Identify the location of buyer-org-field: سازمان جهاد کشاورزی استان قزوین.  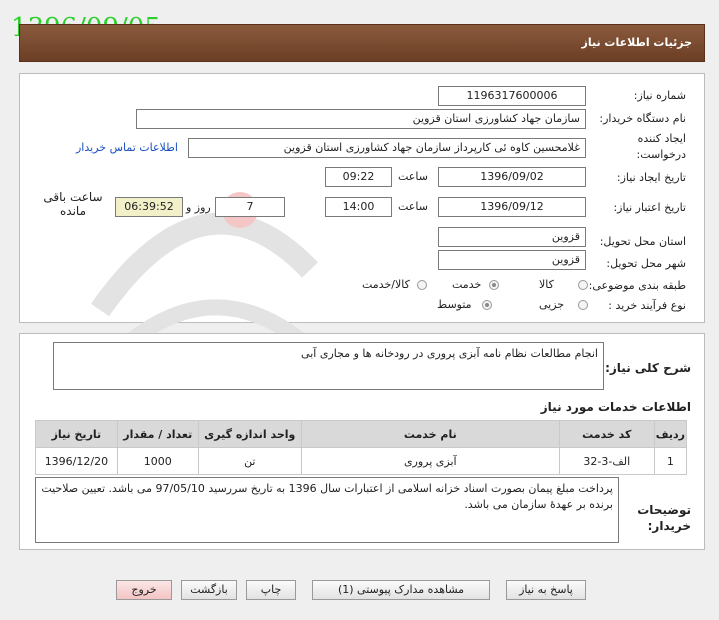
(361, 119).